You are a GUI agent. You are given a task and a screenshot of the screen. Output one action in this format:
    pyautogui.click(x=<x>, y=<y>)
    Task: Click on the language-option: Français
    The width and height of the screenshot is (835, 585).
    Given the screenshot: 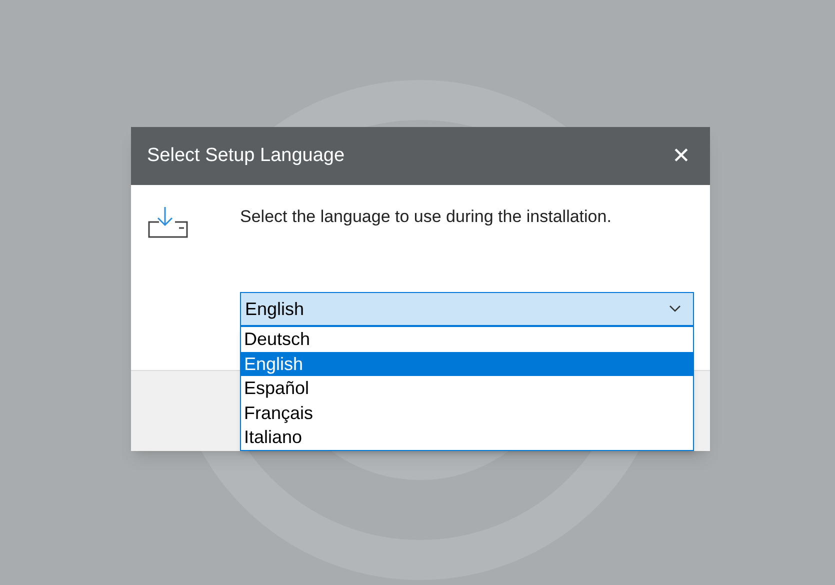 What is the action you would take?
    pyautogui.click(x=467, y=412)
    